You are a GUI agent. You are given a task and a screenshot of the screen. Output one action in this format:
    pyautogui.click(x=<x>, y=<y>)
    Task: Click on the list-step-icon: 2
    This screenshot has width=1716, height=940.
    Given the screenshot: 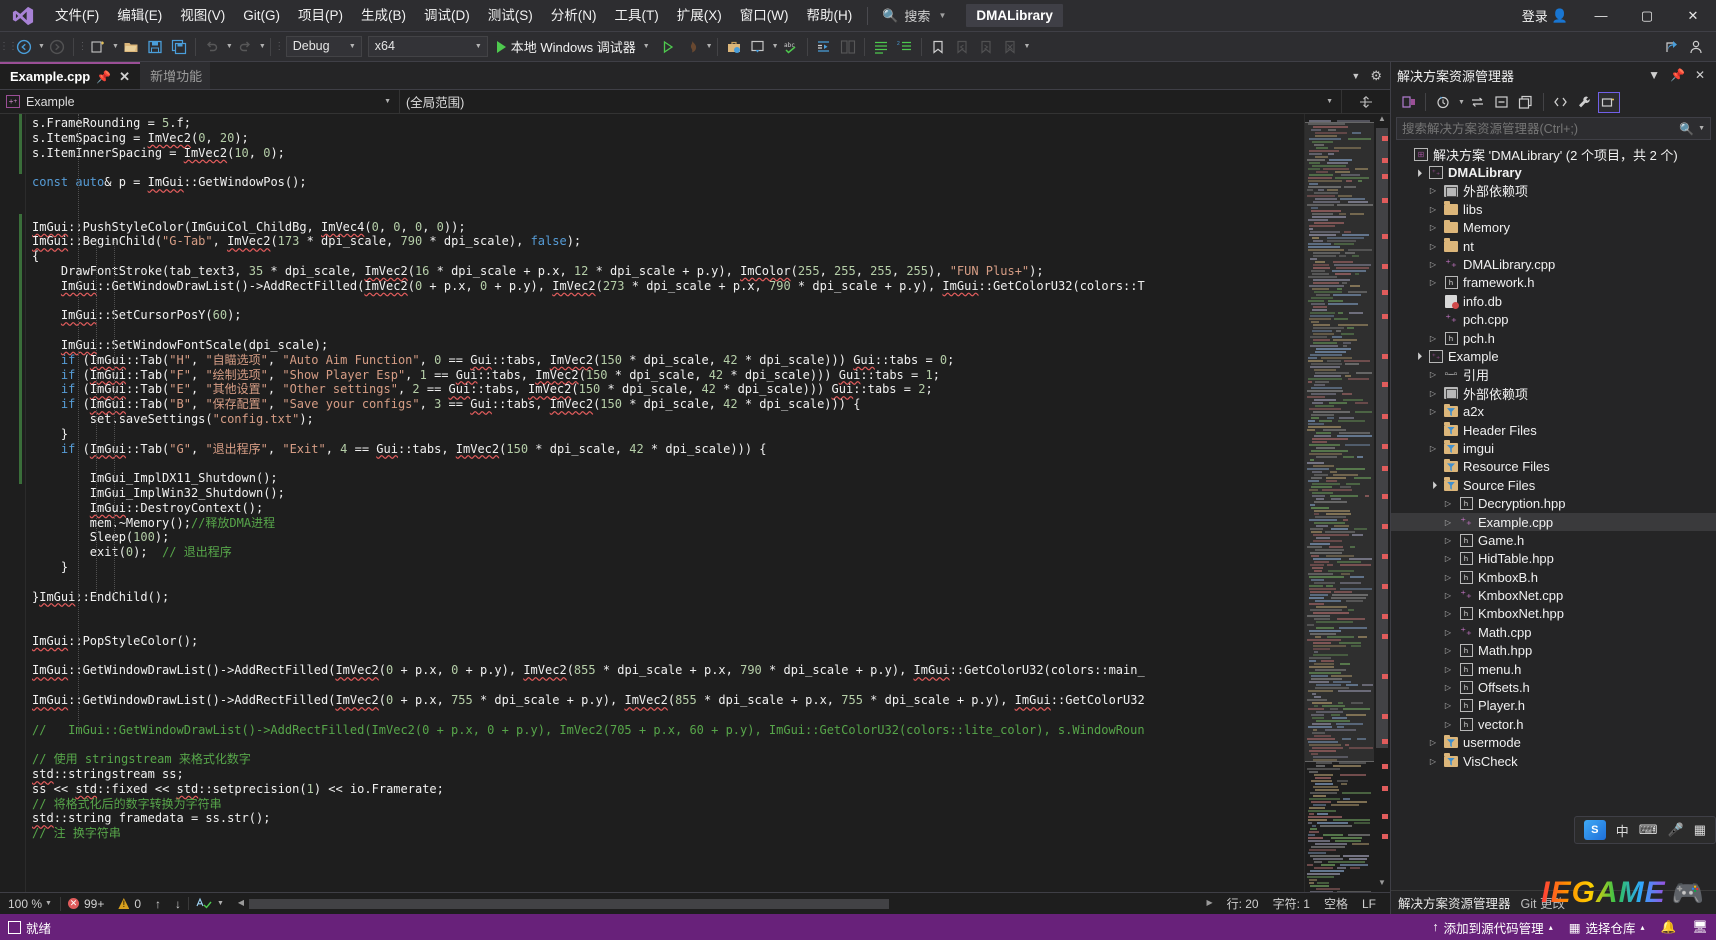 What is the action you would take?
    pyautogui.click(x=905, y=47)
    